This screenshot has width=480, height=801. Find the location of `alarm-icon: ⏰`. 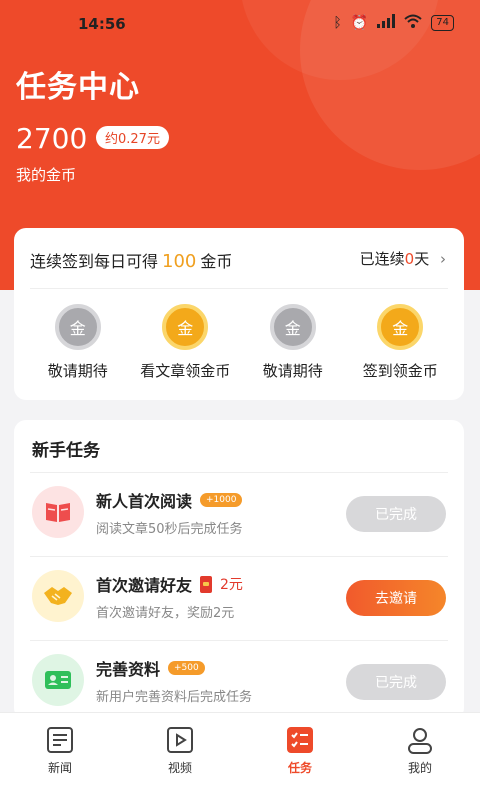

alarm-icon: ⏰ is located at coordinates (359, 23).